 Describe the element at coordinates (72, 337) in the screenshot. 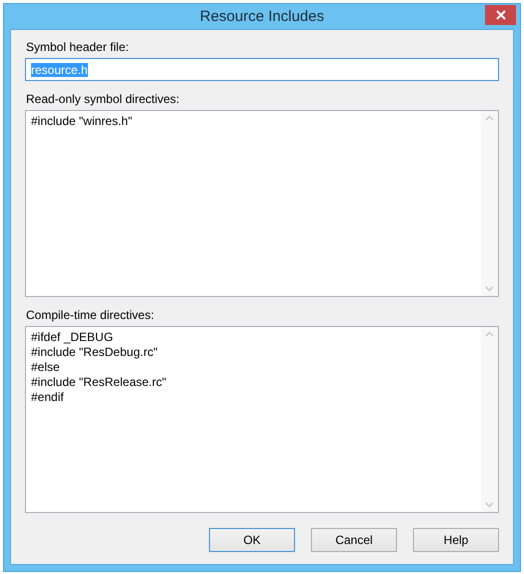

I see `directive-line: #ifdef _DEBUG` at that location.